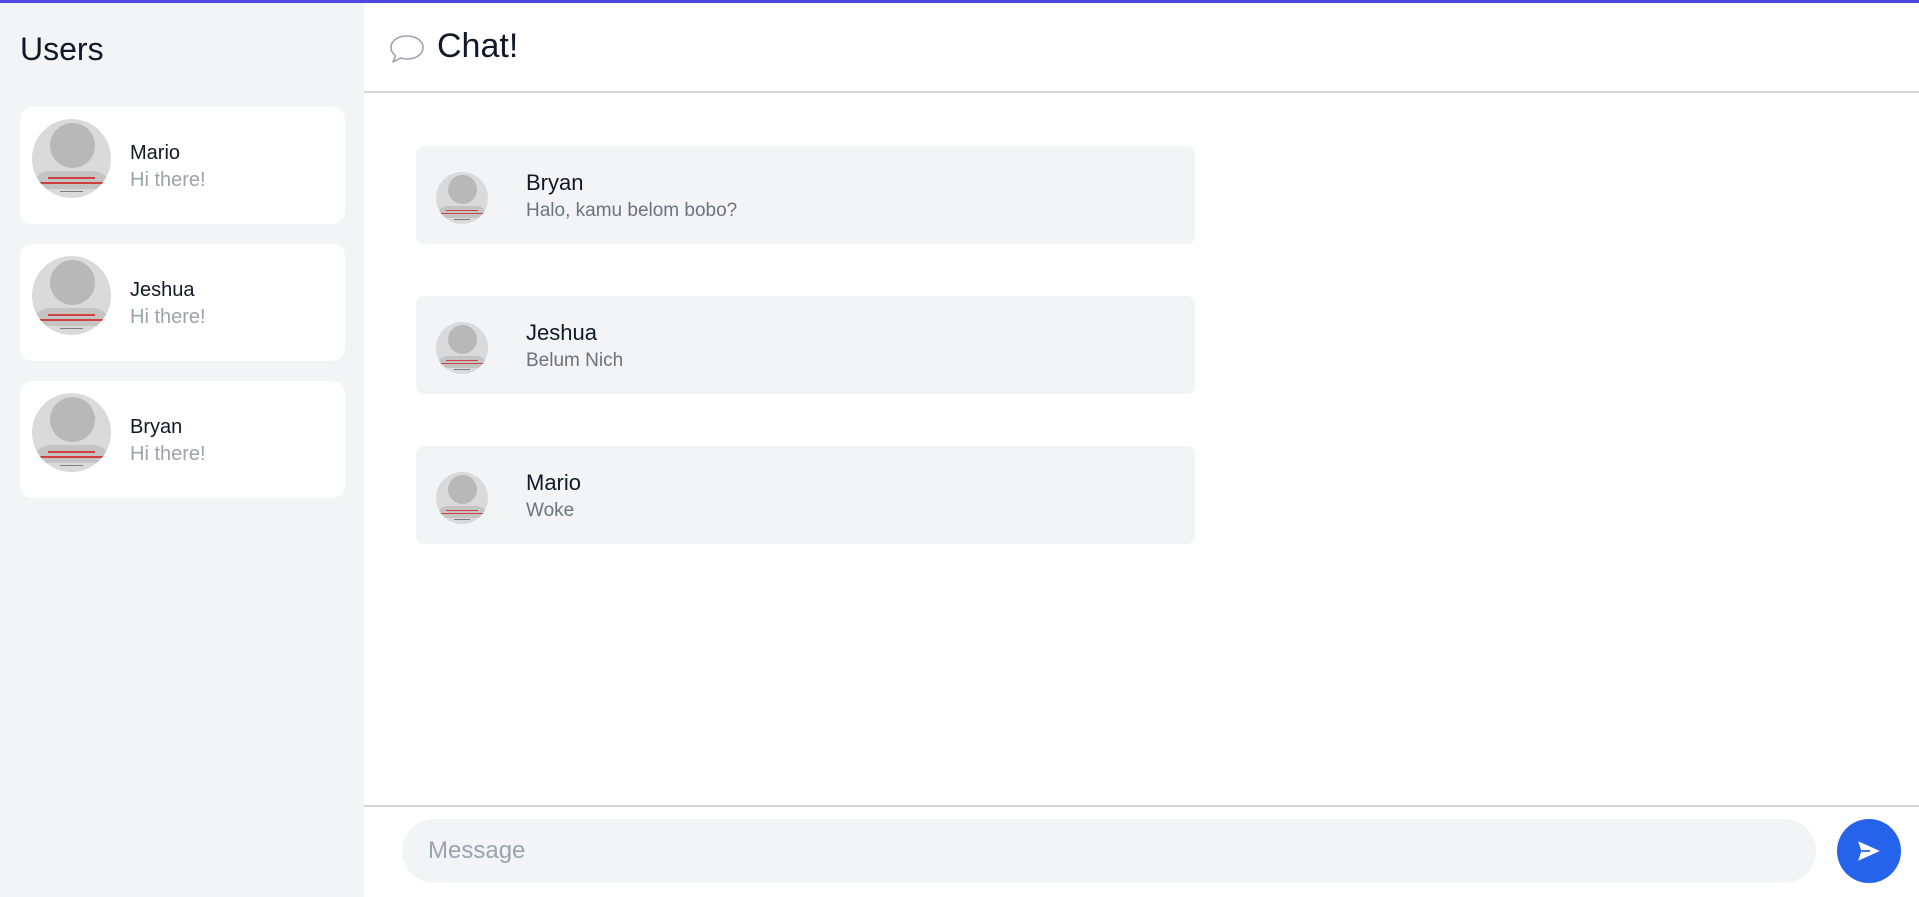  What do you see at coordinates (805, 195) in the screenshot?
I see `message-item: Bryan Halo, kamu belom bobo?` at bounding box center [805, 195].